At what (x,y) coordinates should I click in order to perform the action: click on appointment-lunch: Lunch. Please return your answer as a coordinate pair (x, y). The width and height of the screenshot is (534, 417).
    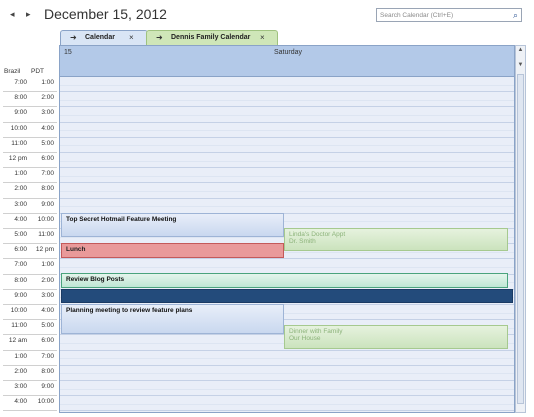
    Looking at the image, I should click on (172, 250).